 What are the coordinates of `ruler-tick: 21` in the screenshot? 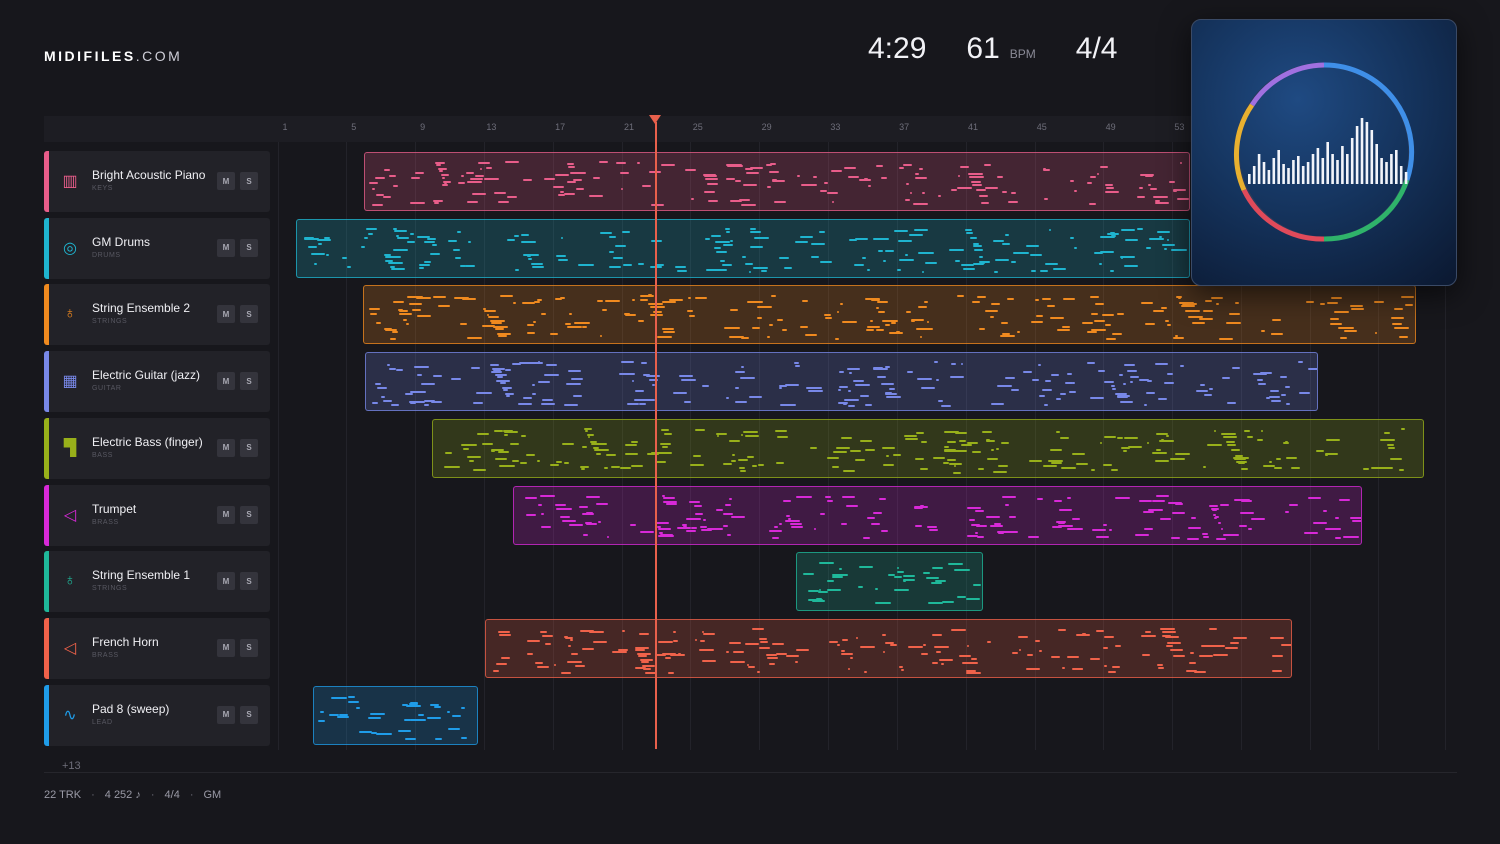 It's located at (629, 127).